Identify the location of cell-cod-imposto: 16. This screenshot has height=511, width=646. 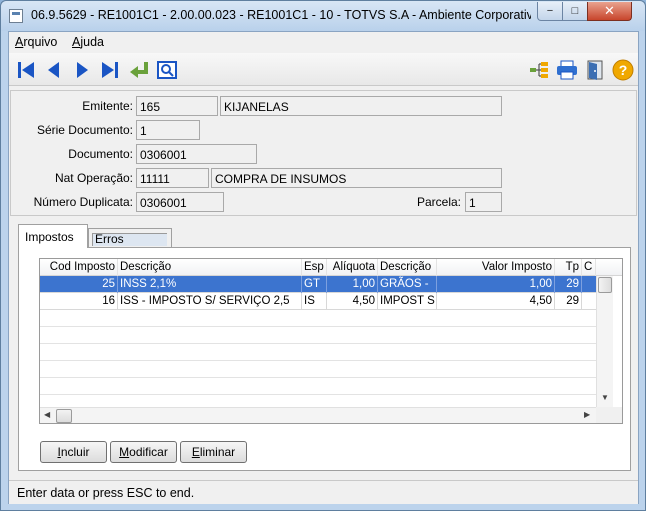
(79, 301).